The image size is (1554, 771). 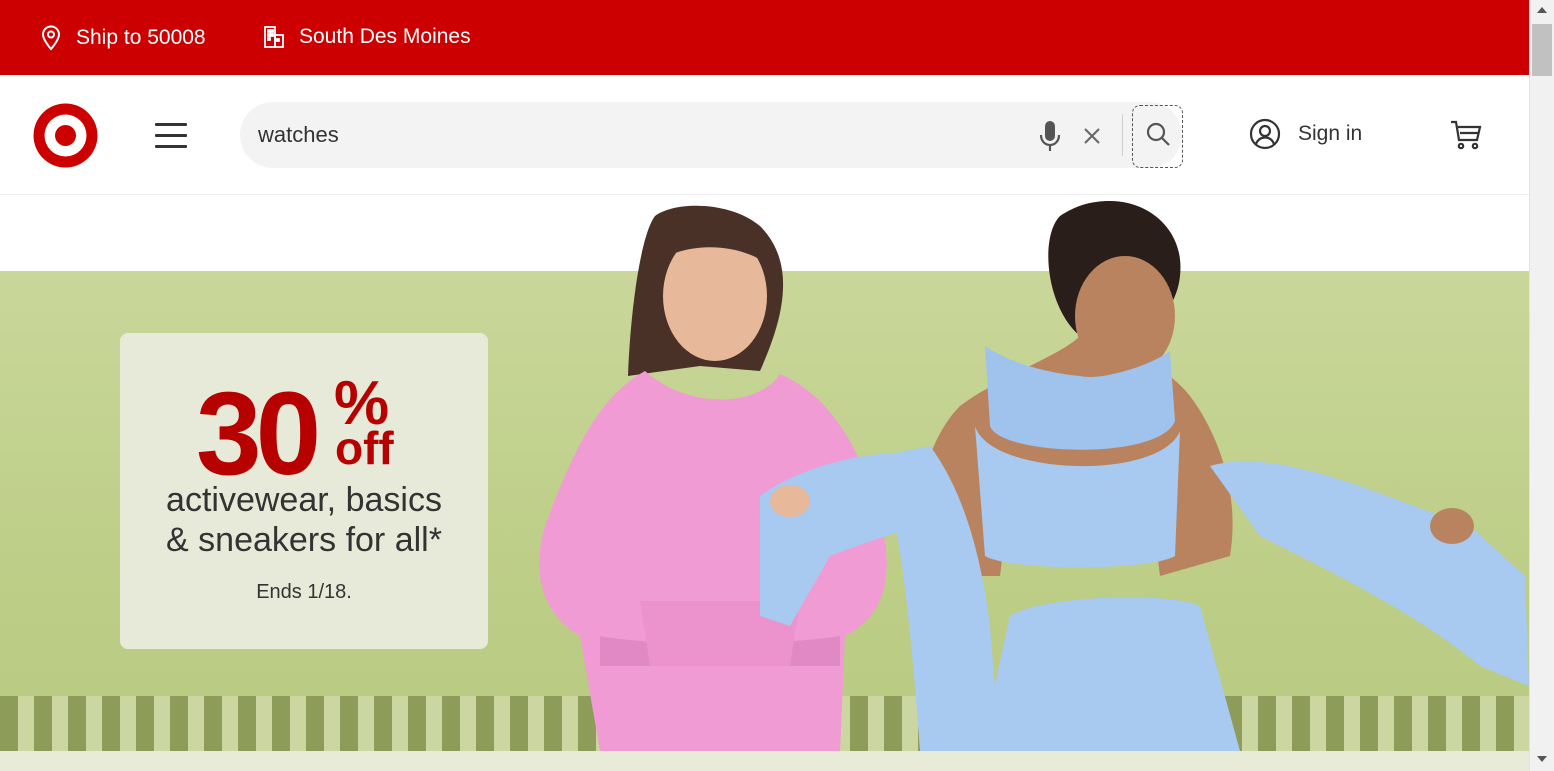 I want to click on search-divider, so click(x=1122, y=135).